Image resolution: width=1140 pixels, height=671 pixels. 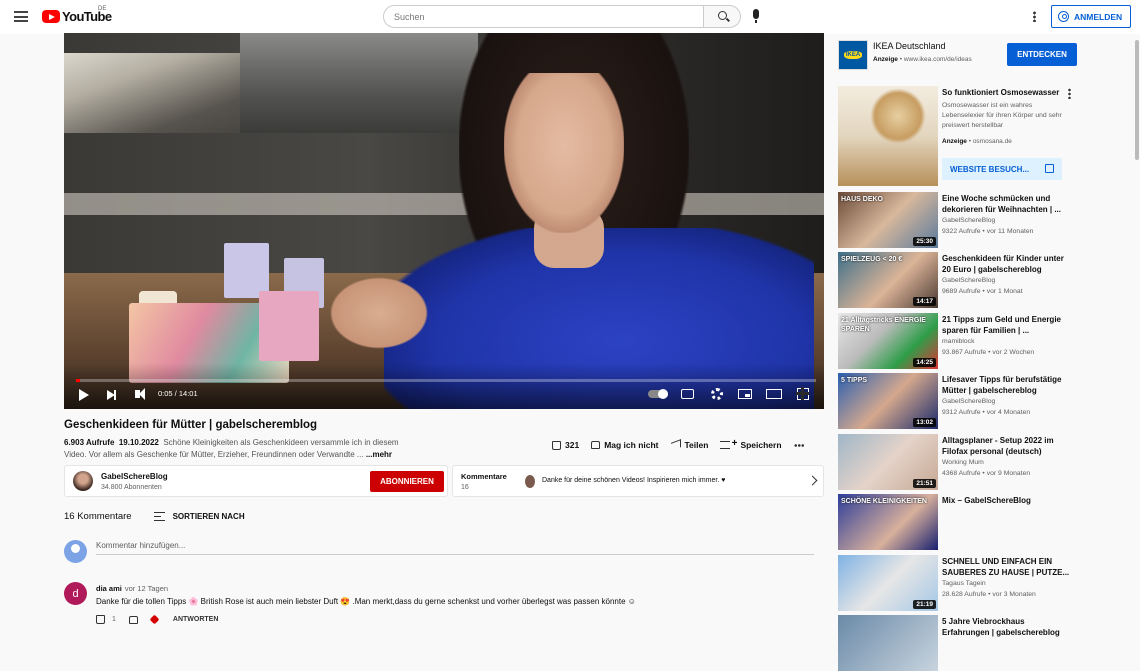 I want to click on recommendation-title: Mix – GabelSchereBlog, so click(x=1006, y=500).